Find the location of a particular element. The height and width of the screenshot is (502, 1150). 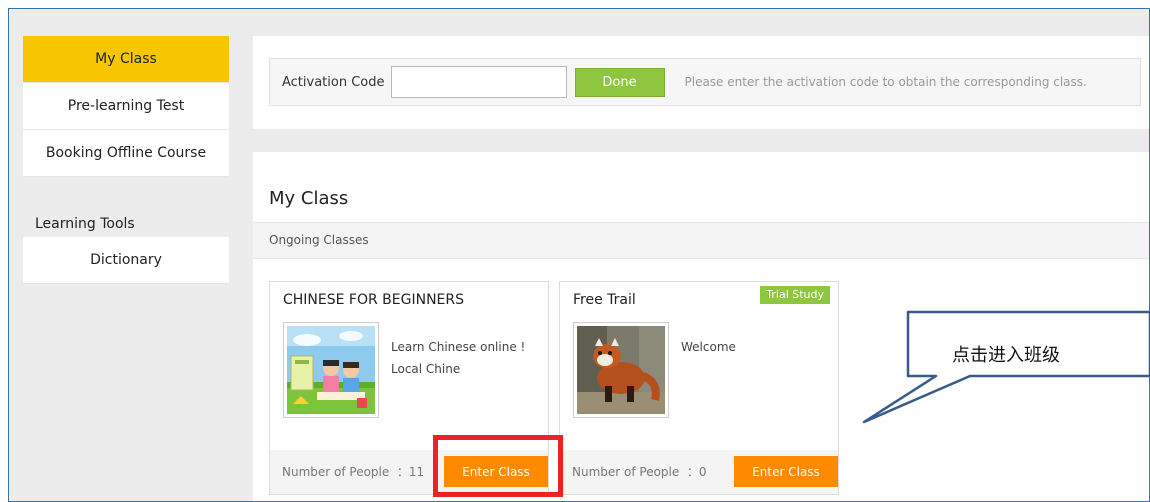

learning-tools-heading: Learning Tools is located at coordinates (85, 224).